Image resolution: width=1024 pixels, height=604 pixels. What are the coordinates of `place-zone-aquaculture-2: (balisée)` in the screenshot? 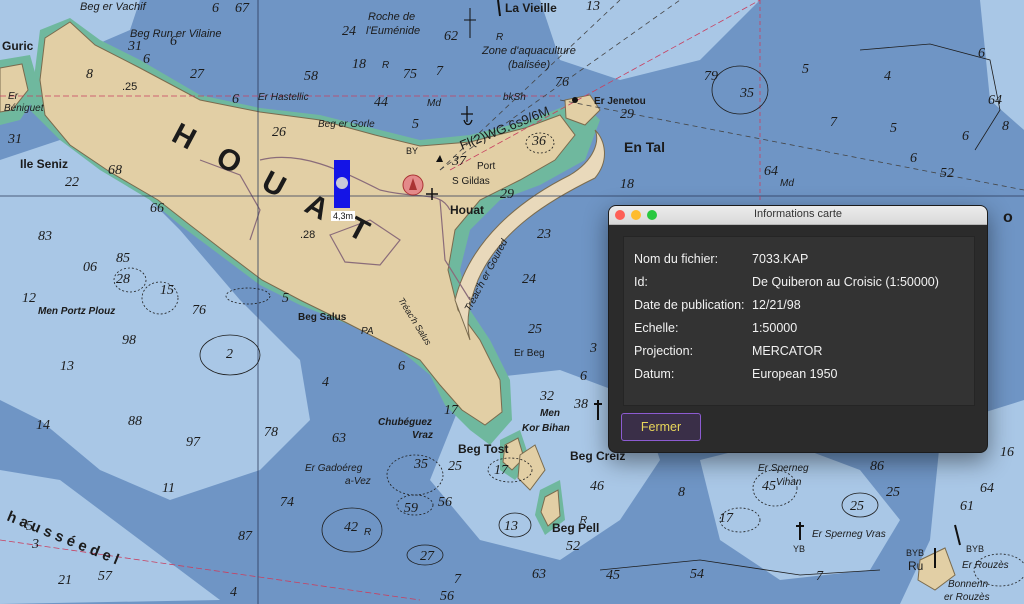 It's located at (529, 65).